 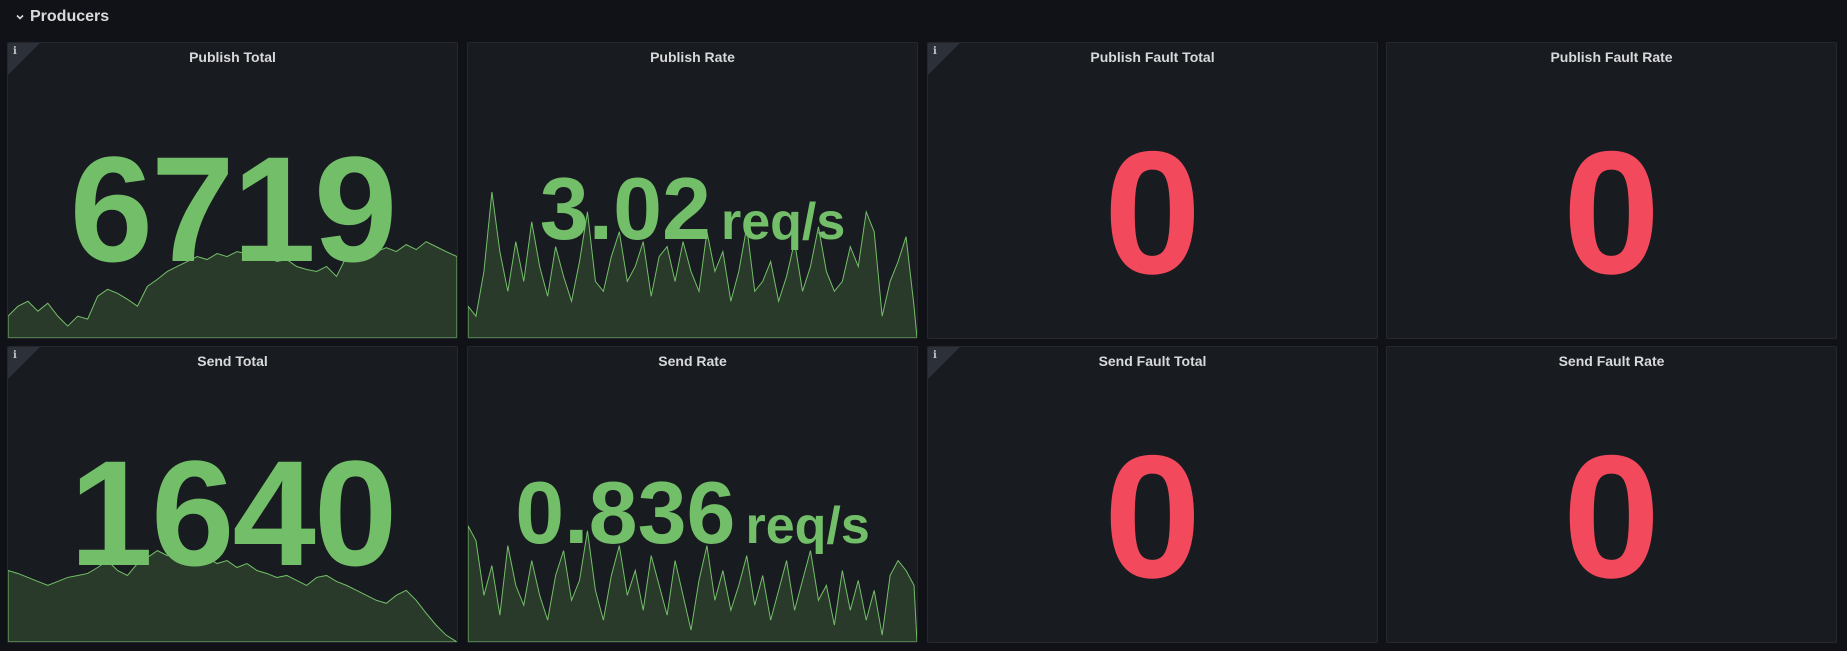 I want to click on panel-title: Send Fault Total, so click(x=1152, y=361).